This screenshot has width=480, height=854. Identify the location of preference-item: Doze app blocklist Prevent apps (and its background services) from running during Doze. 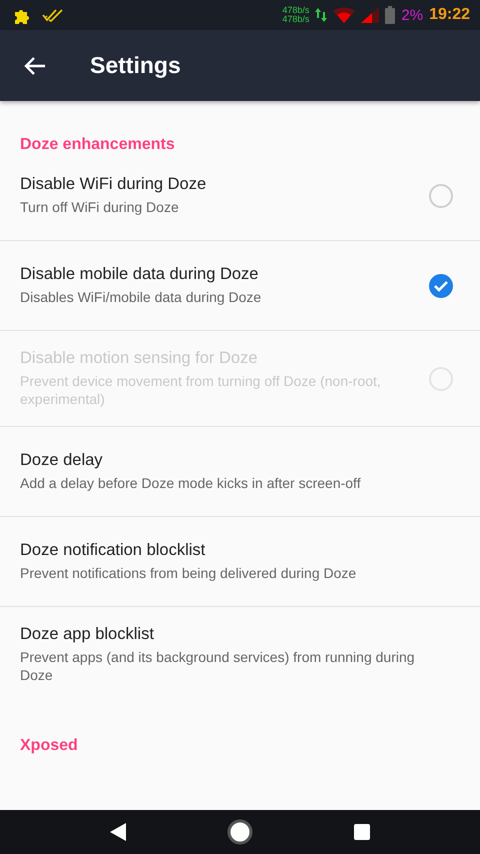
(240, 654).